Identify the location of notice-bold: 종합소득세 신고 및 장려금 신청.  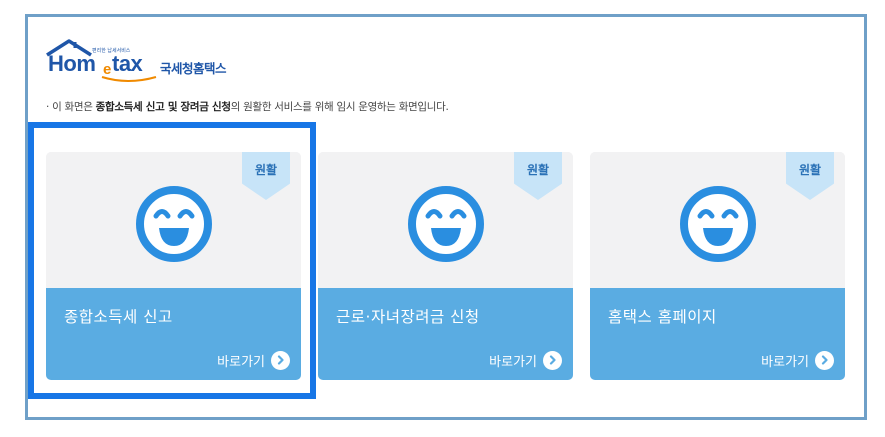
(163, 107).